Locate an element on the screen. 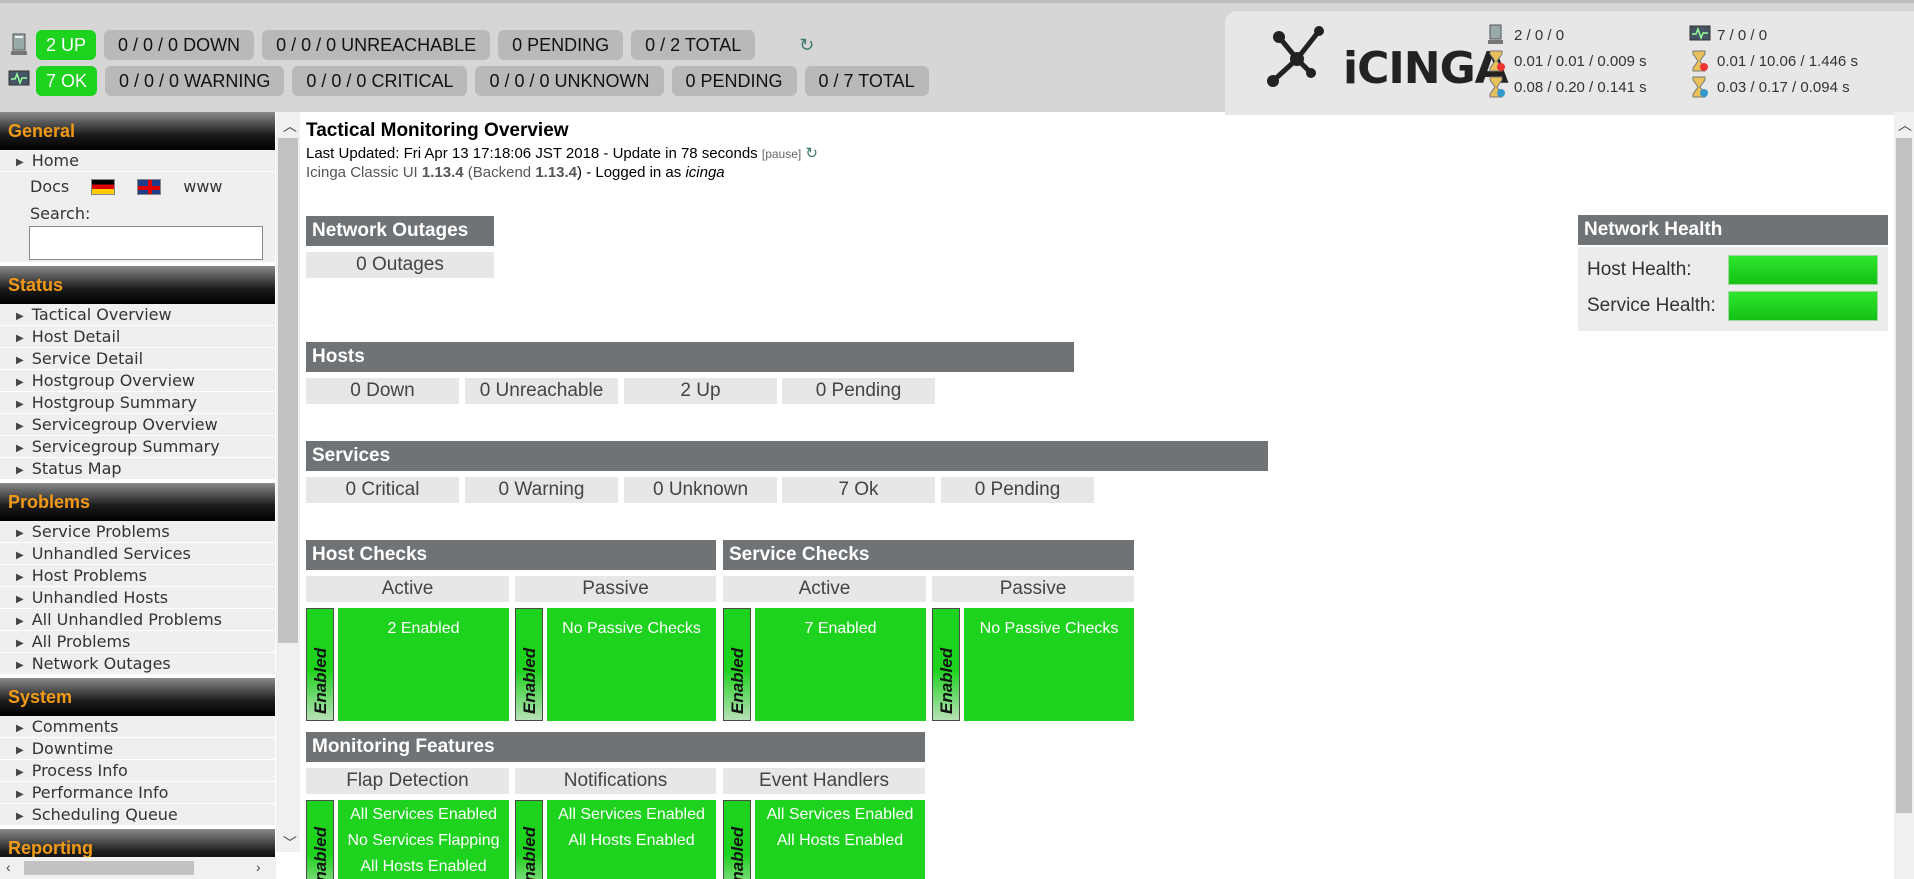 The width and height of the screenshot is (1914, 879). service-checks-active-status: 7 Enabled is located at coordinates (840, 664).